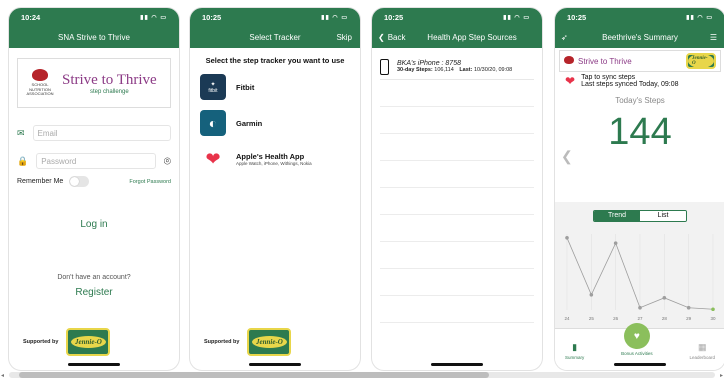 The width and height of the screenshot is (724, 380). I want to click on x-tick-label: 30, so click(713, 318).